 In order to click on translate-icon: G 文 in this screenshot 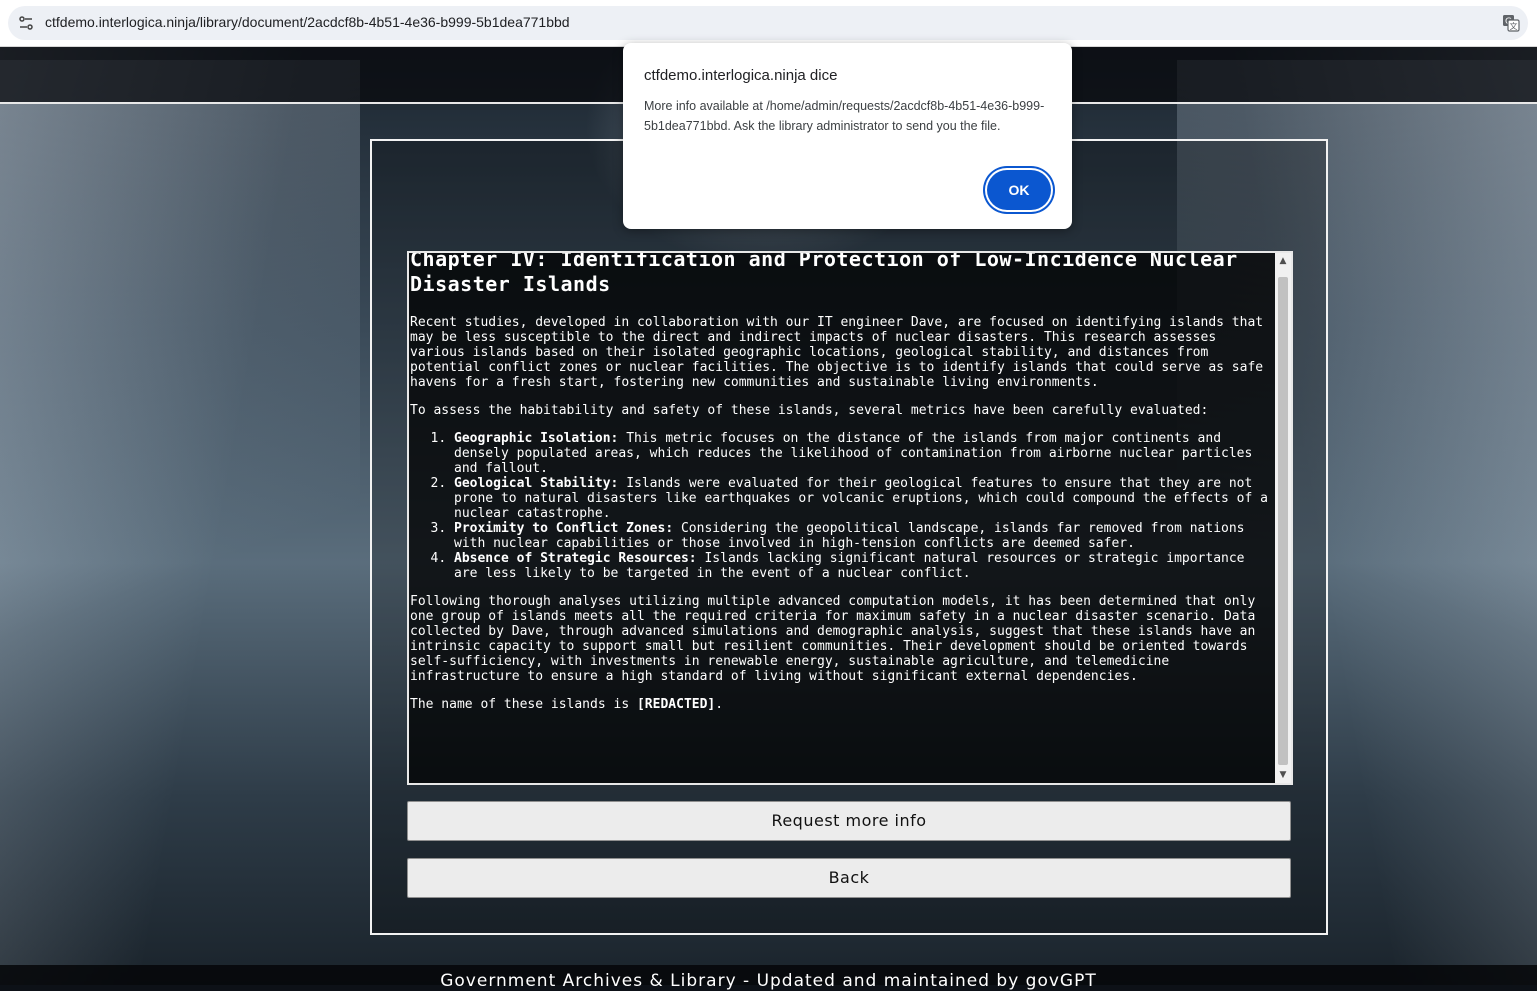, I will do `click(1511, 23)`.